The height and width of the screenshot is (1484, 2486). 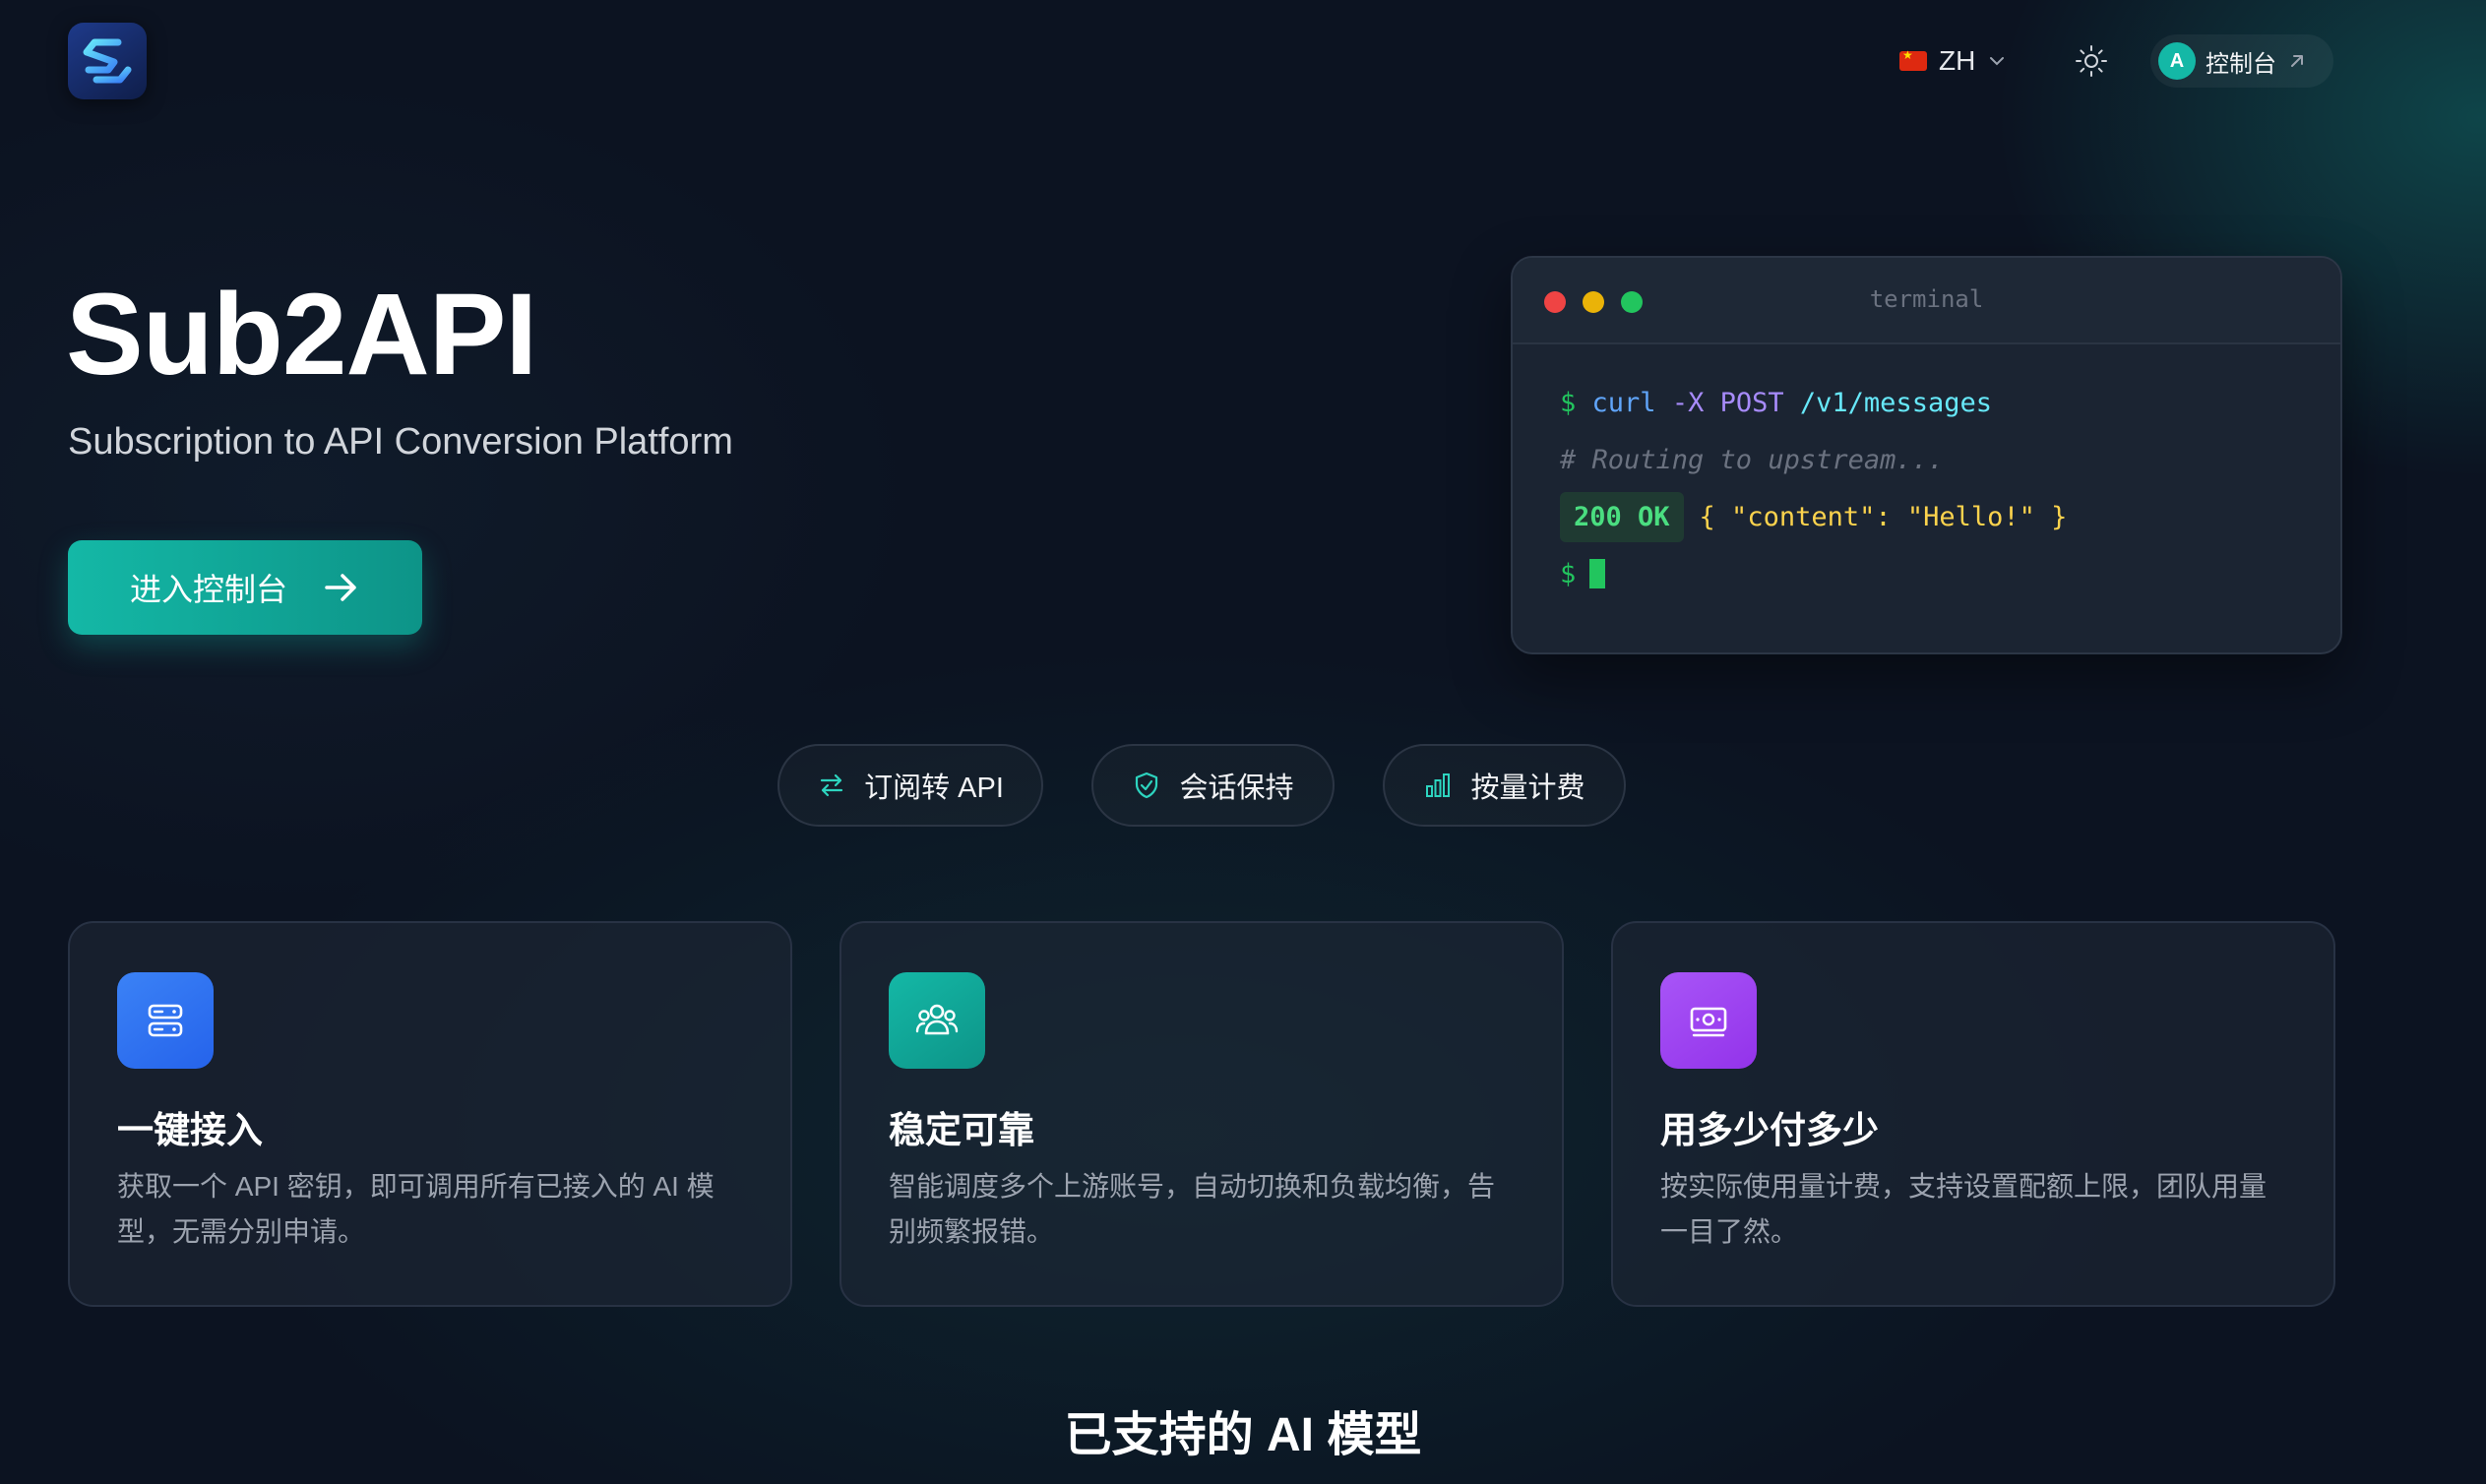 What do you see at coordinates (1201, 1114) in the screenshot?
I see `feature-card-reliability: 稳定可靠 智能调度多个上游账号，自动切换和负载均衡，告别频繁报错。` at bounding box center [1201, 1114].